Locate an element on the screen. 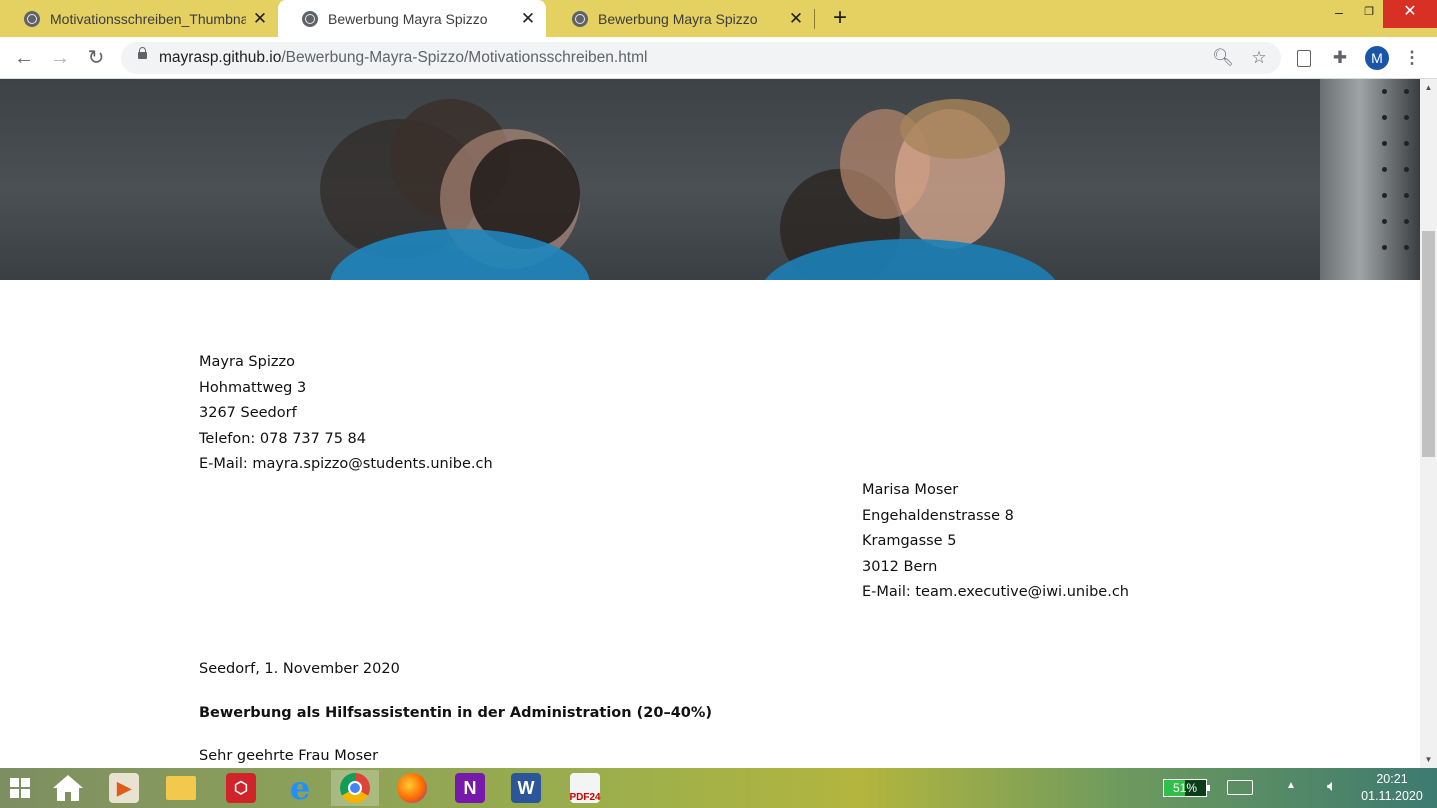 The width and height of the screenshot is (1437, 808). volume-speaker-icon: 🔈︎ is located at coordinates (1332, 787).